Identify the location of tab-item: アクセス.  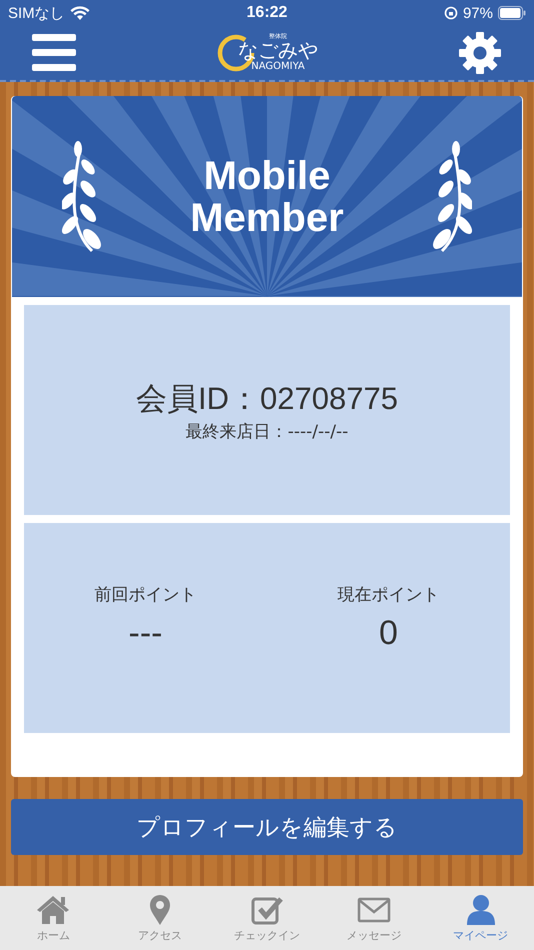
(160, 918).